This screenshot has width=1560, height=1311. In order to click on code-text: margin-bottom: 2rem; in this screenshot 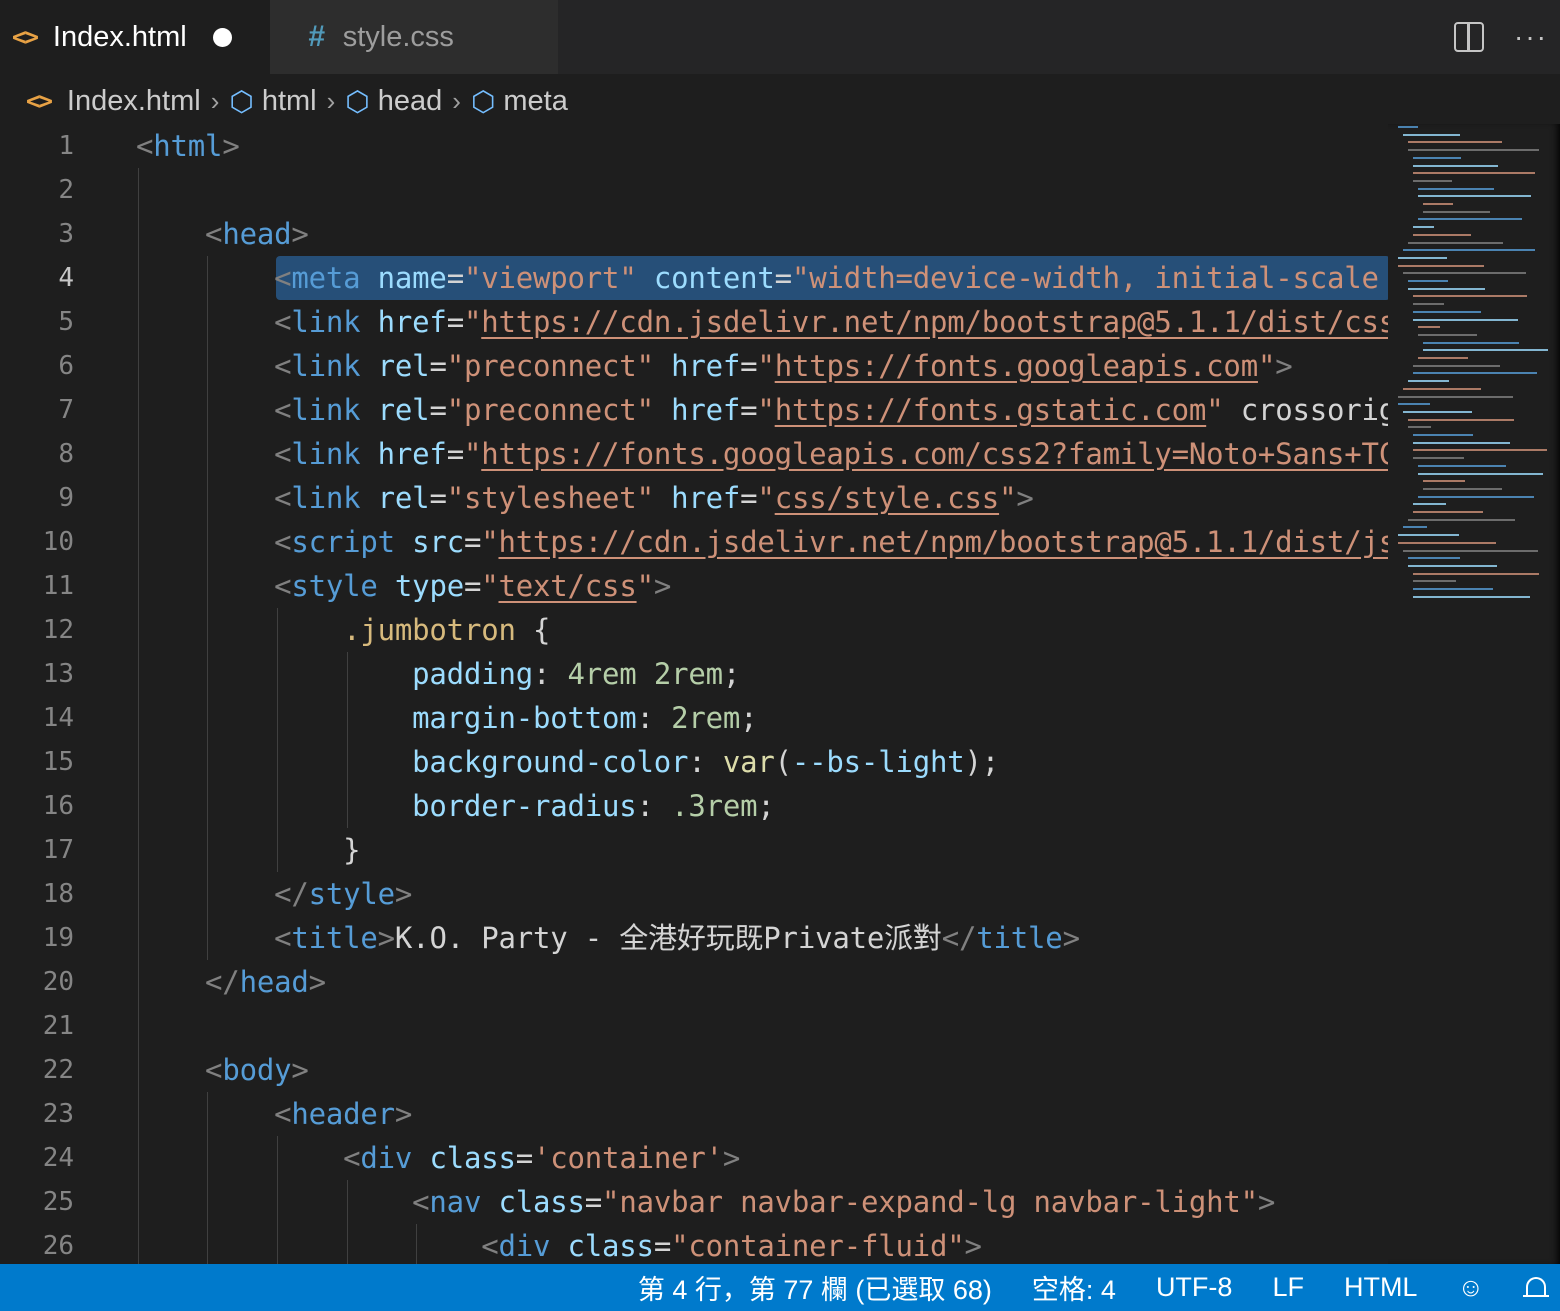, I will do `click(585, 718)`.